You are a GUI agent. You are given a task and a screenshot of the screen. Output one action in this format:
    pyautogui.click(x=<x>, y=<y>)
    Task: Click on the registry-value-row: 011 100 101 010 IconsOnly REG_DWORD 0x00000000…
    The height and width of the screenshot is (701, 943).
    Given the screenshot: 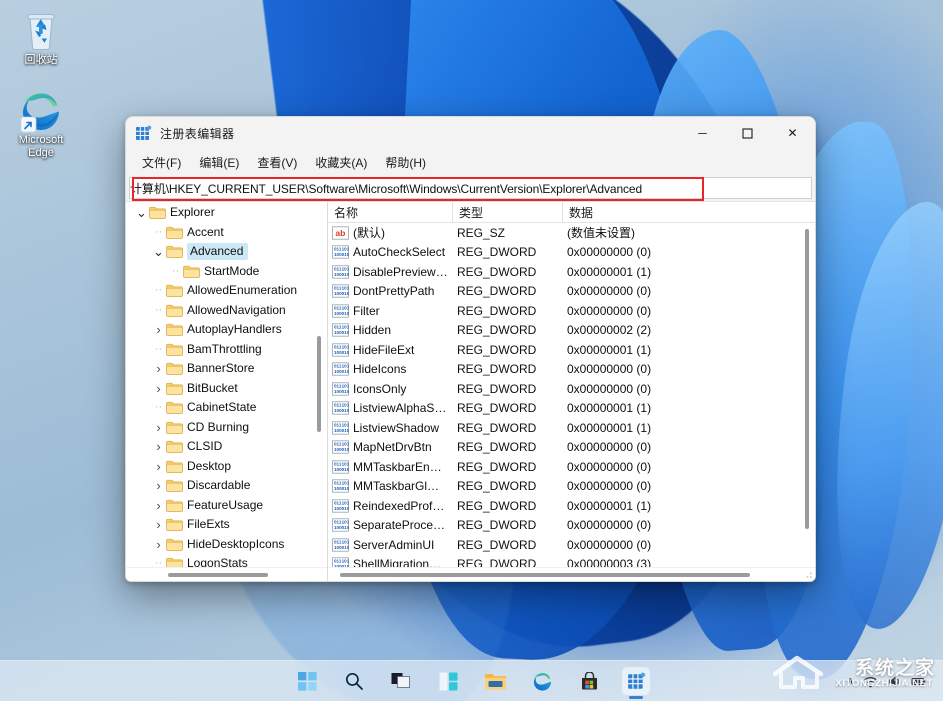 What is the action you would take?
    pyautogui.click(x=571, y=389)
    